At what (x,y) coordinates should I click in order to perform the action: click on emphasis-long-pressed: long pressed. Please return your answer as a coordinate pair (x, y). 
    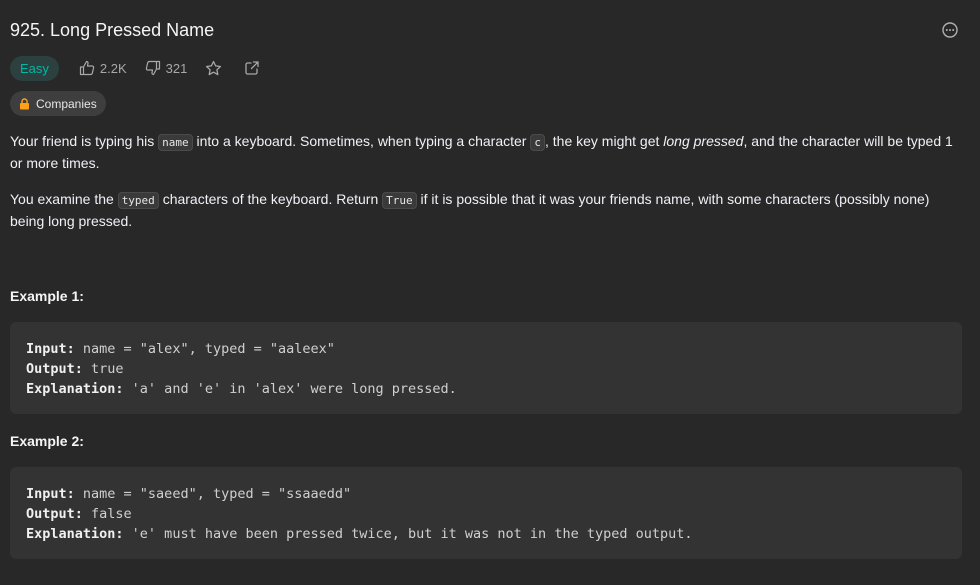
    Looking at the image, I should click on (703, 141).